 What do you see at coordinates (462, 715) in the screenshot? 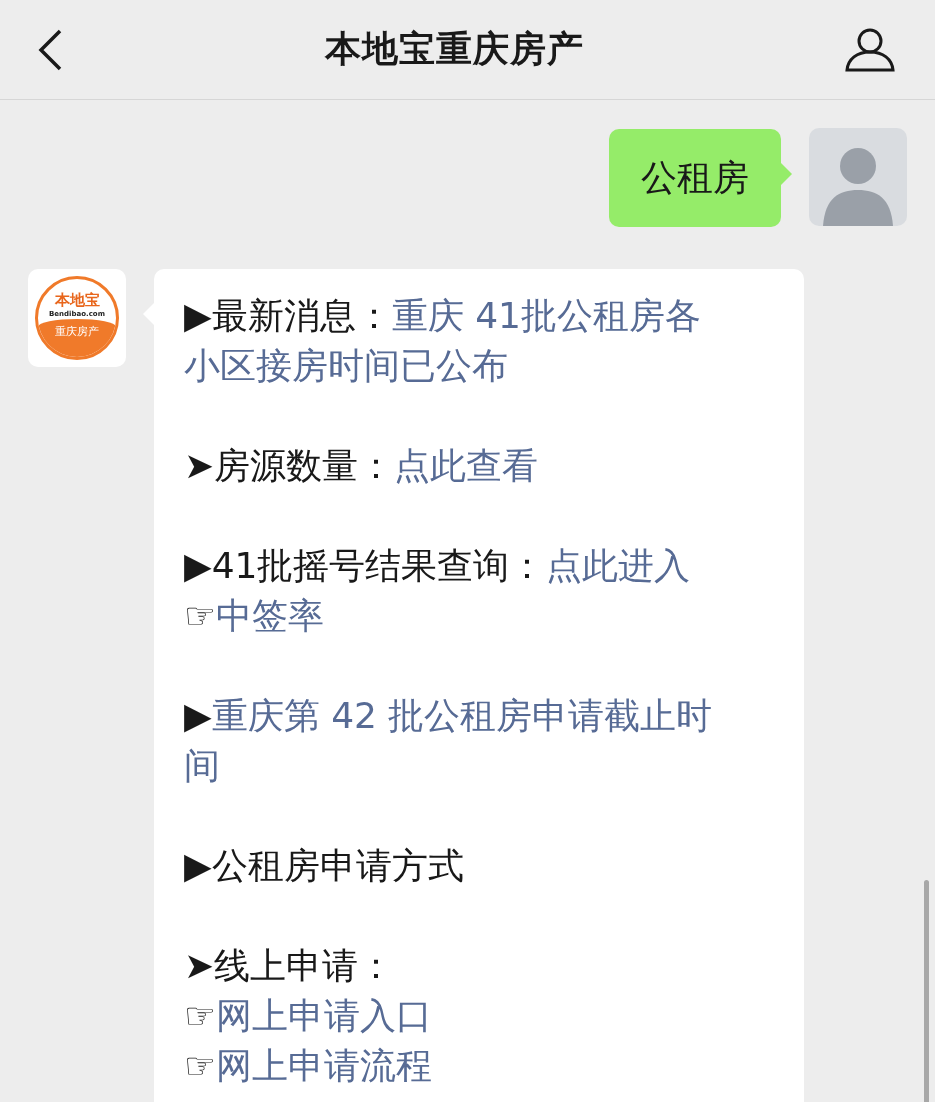
I see `link: 重庆第 42 批公租房申请截止时` at bounding box center [462, 715].